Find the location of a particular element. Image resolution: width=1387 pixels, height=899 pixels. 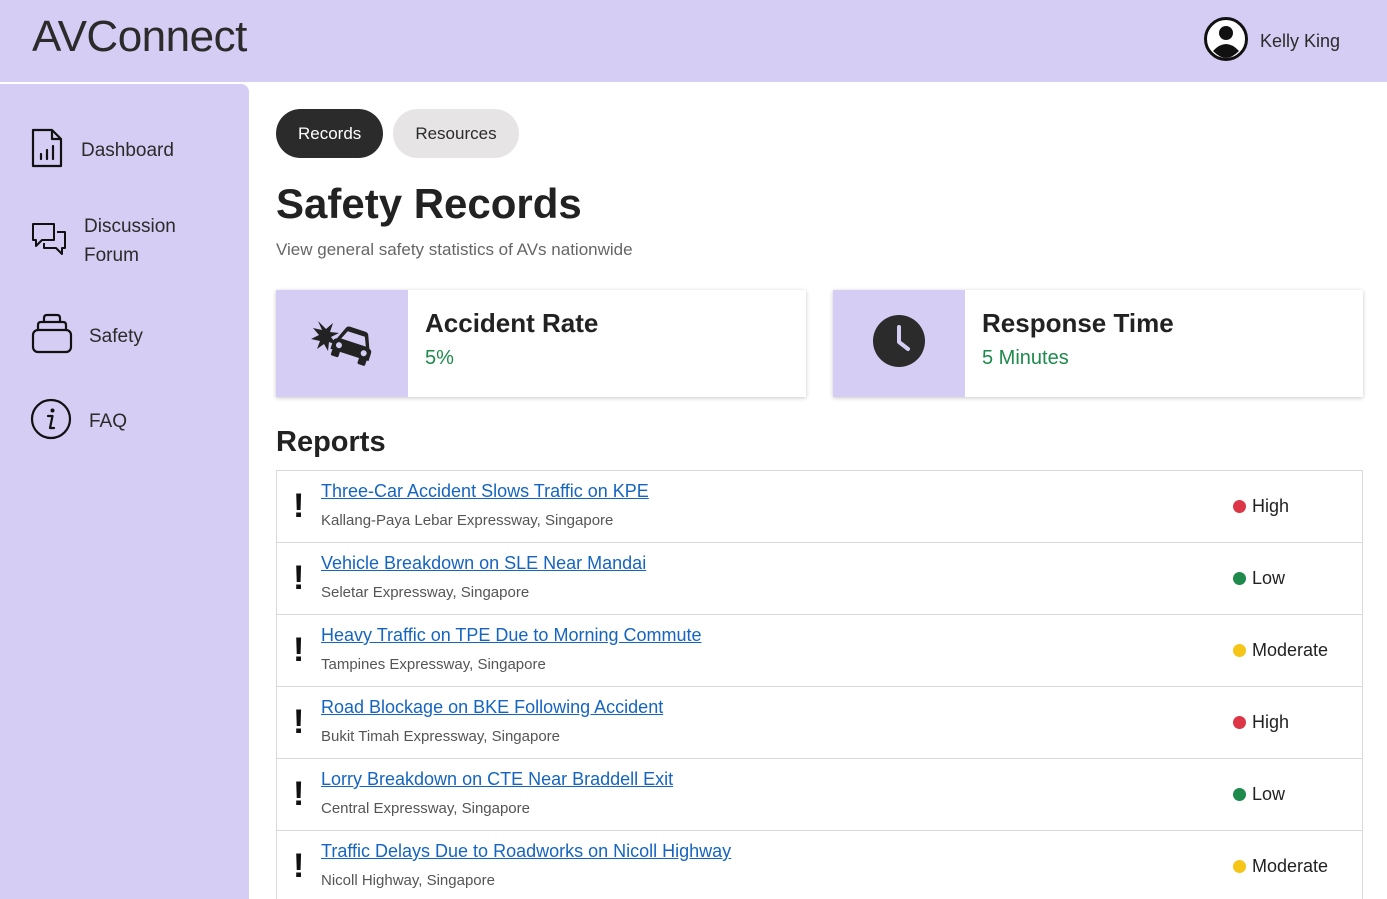

sidebar-item-safety-label: Safety is located at coordinates (116, 336).